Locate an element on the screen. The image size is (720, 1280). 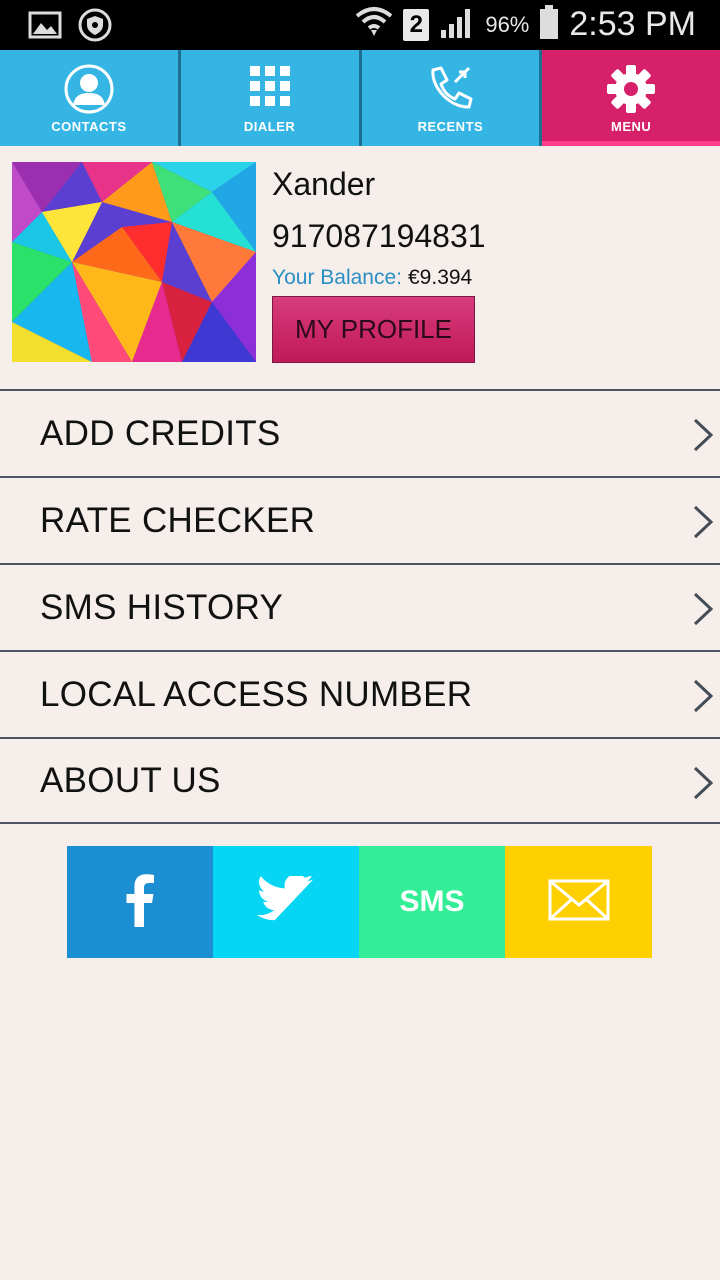
facebook-icon is located at coordinates (140, 902).